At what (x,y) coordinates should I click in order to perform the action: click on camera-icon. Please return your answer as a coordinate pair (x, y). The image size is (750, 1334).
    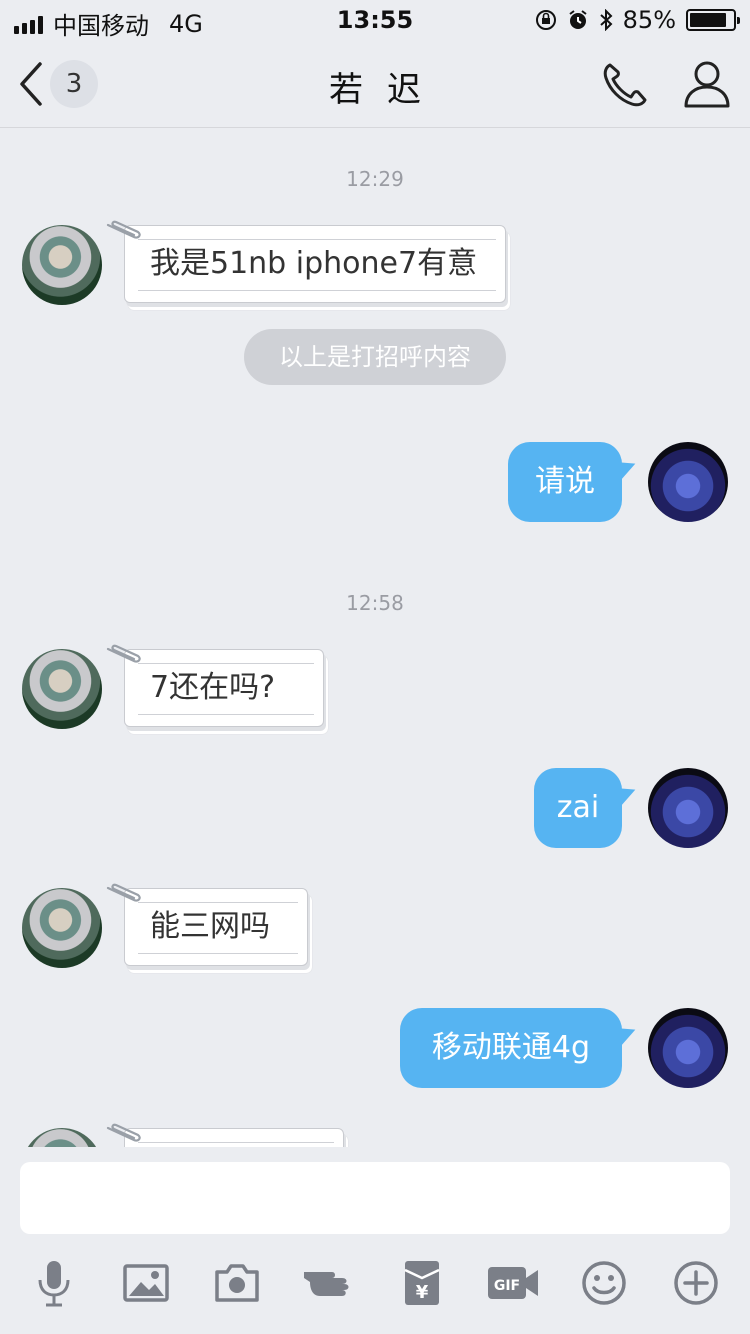
    Looking at the image, I should click on (237, 1283).